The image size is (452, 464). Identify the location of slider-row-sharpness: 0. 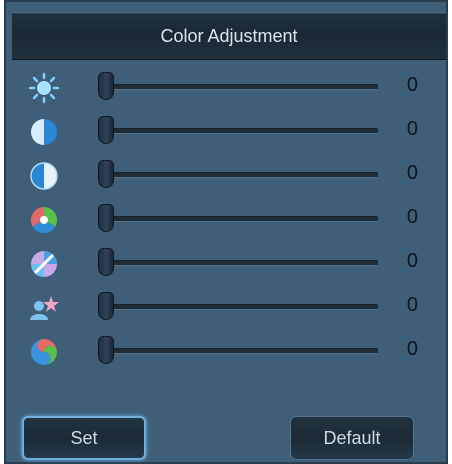
(228, 264).